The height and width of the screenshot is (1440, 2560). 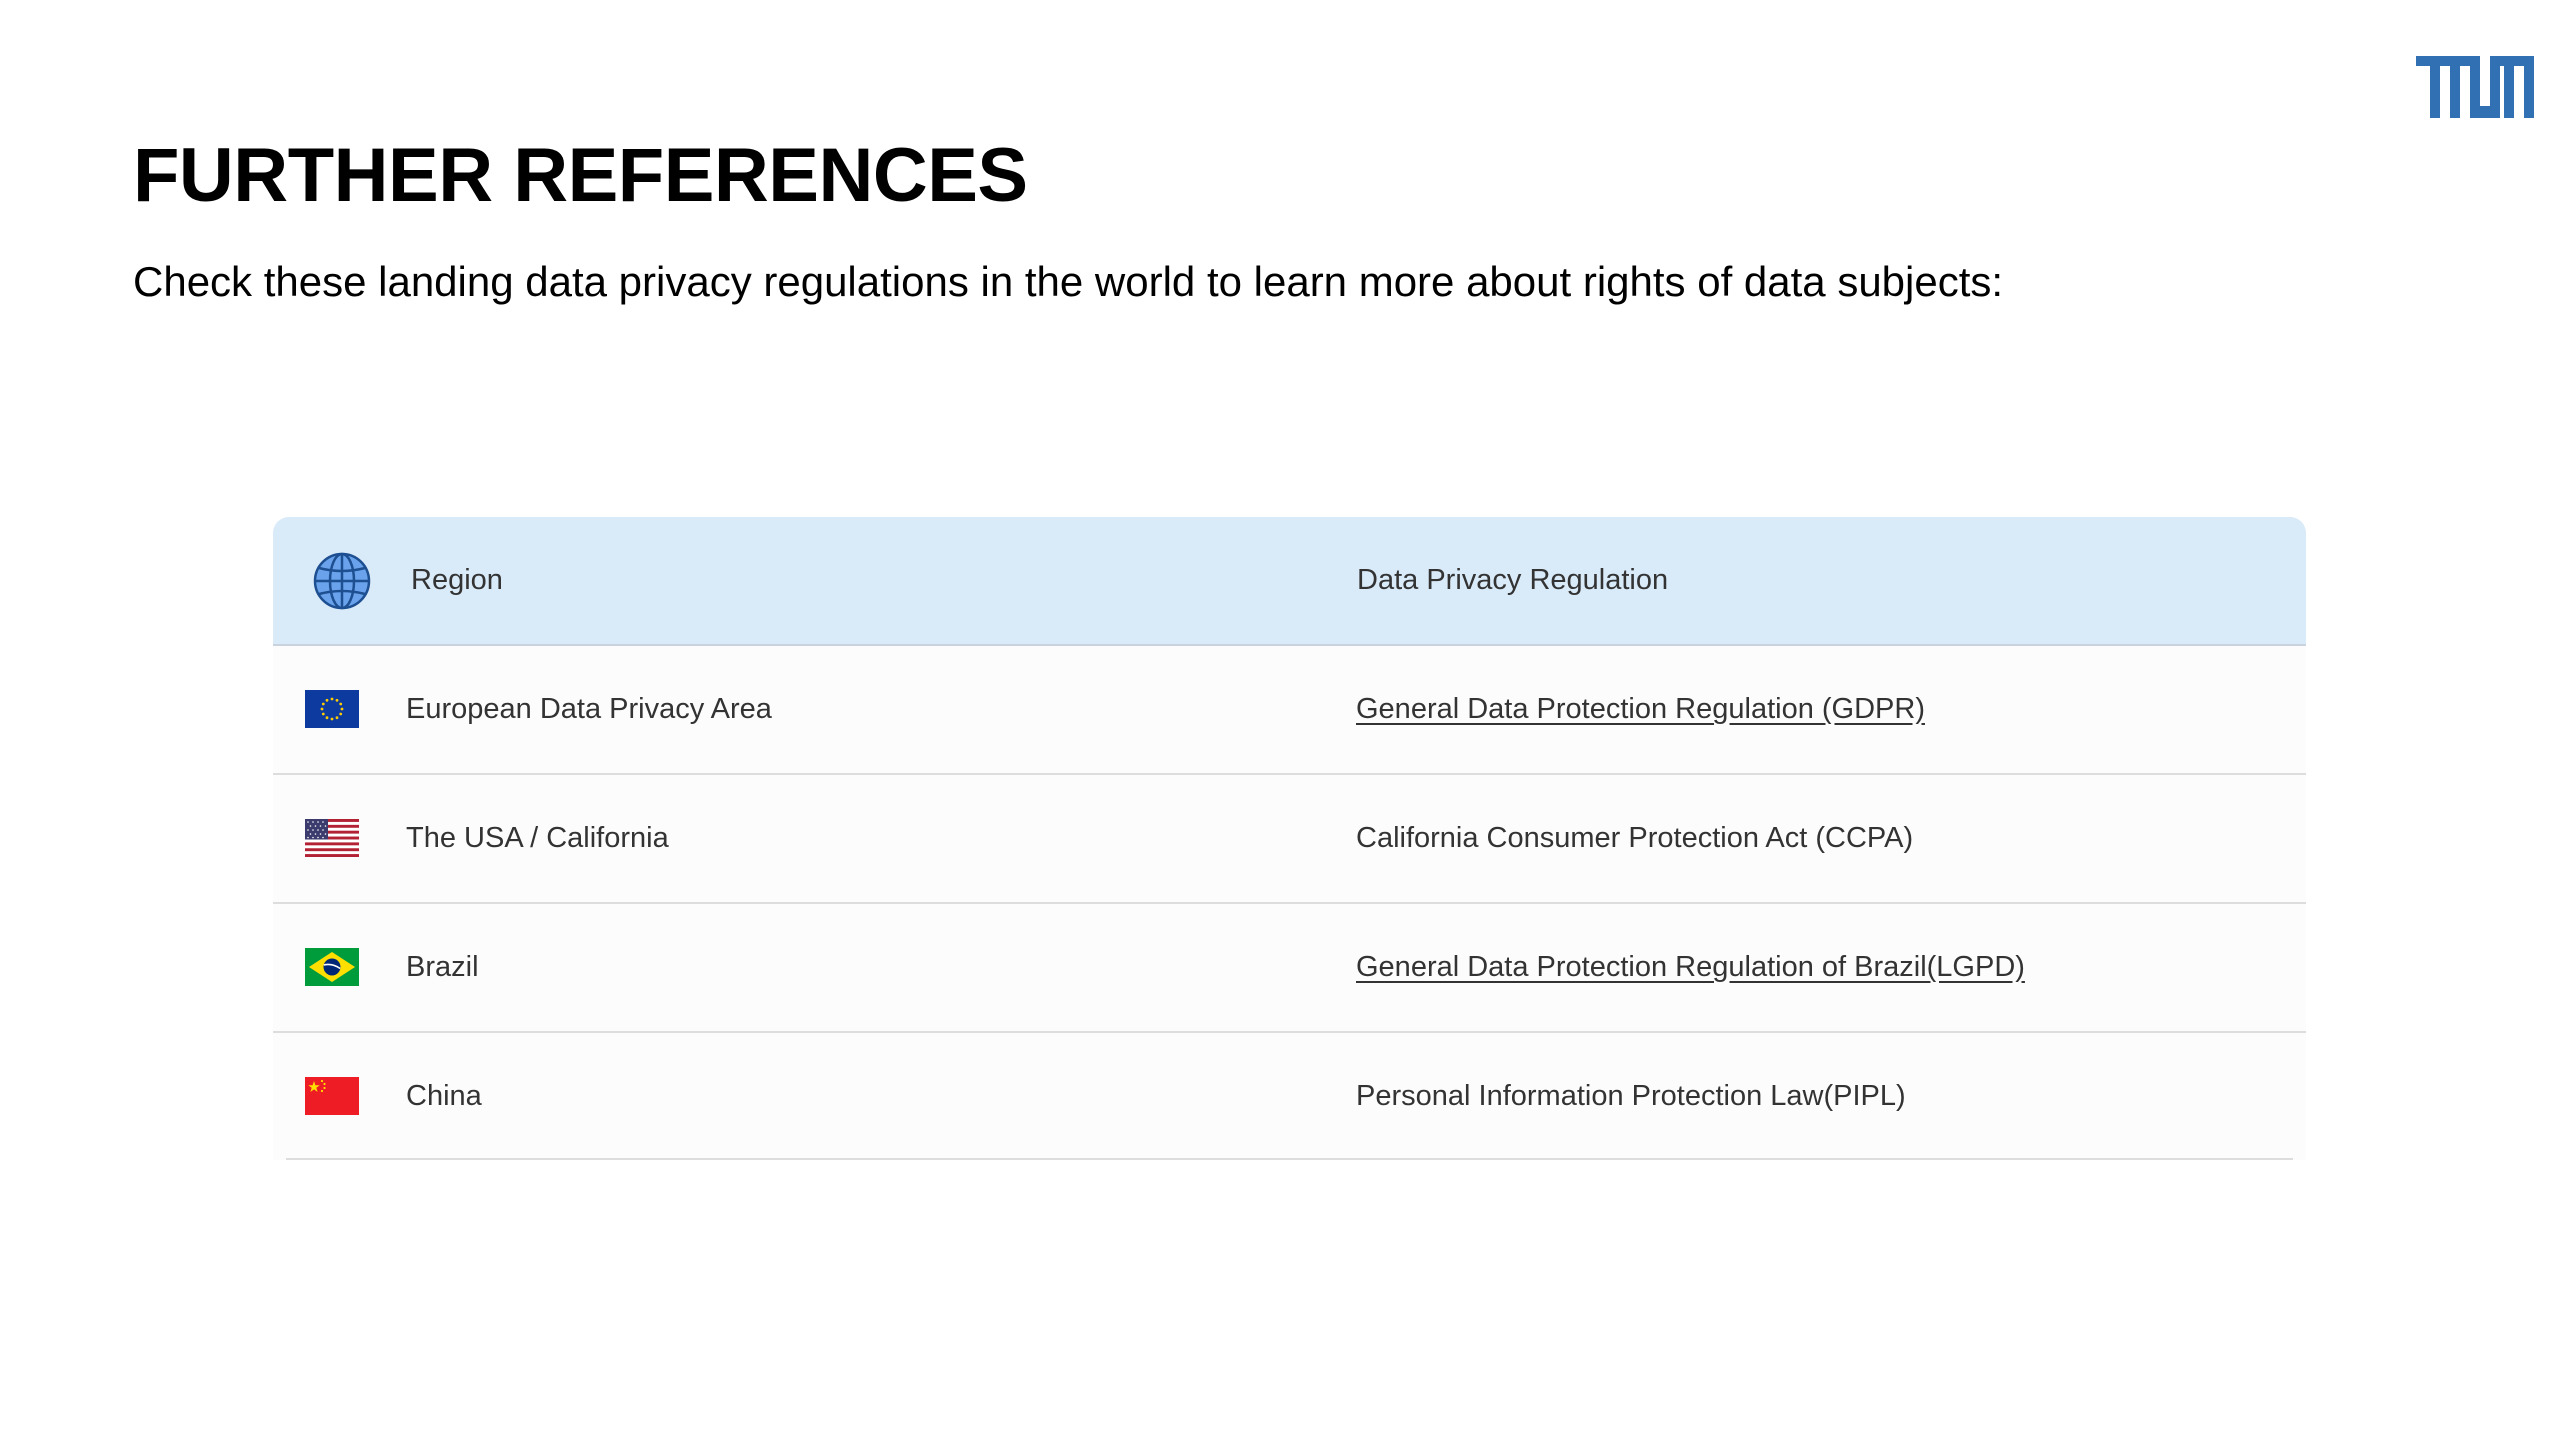 I want to click on region-name: The USA / California, so click(x=537, y=838).